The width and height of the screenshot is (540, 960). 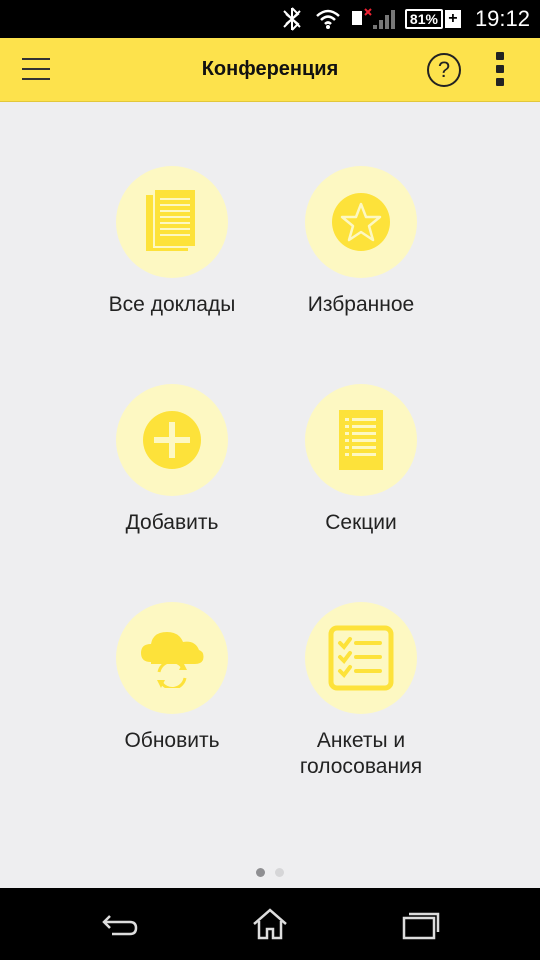 I want to click on recent-apps-icon, so click(x=420, y=924).